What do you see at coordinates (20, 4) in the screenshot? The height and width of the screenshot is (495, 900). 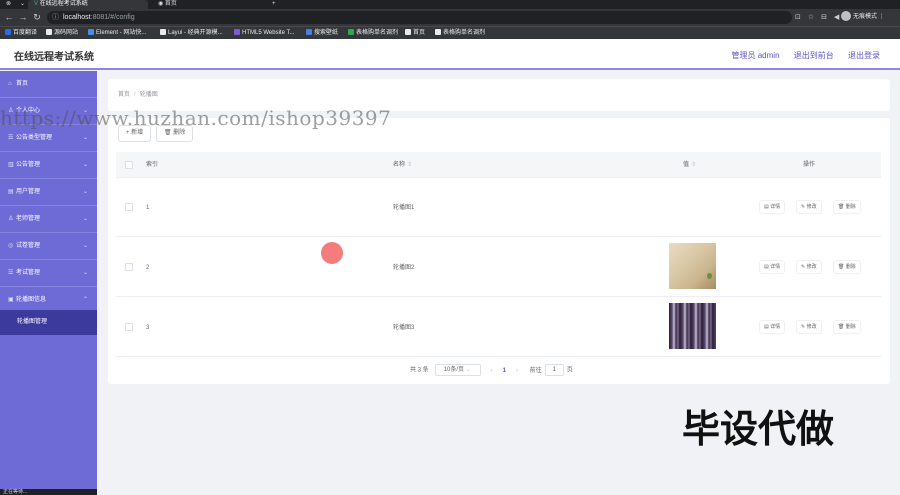 I see `tab-search-icon: ⌄` at bounding box center [20, 4].